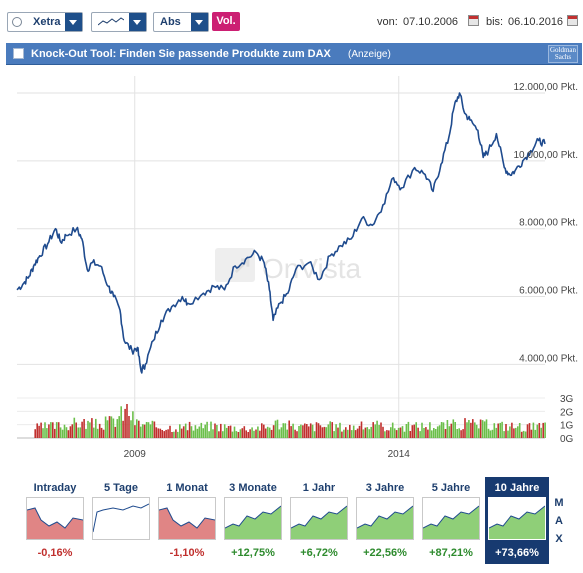 This screenshot has width=583, height=573. Describe the element at coordinates (18, 53) in the screenshot. I see `banner-checkbox` at that location.